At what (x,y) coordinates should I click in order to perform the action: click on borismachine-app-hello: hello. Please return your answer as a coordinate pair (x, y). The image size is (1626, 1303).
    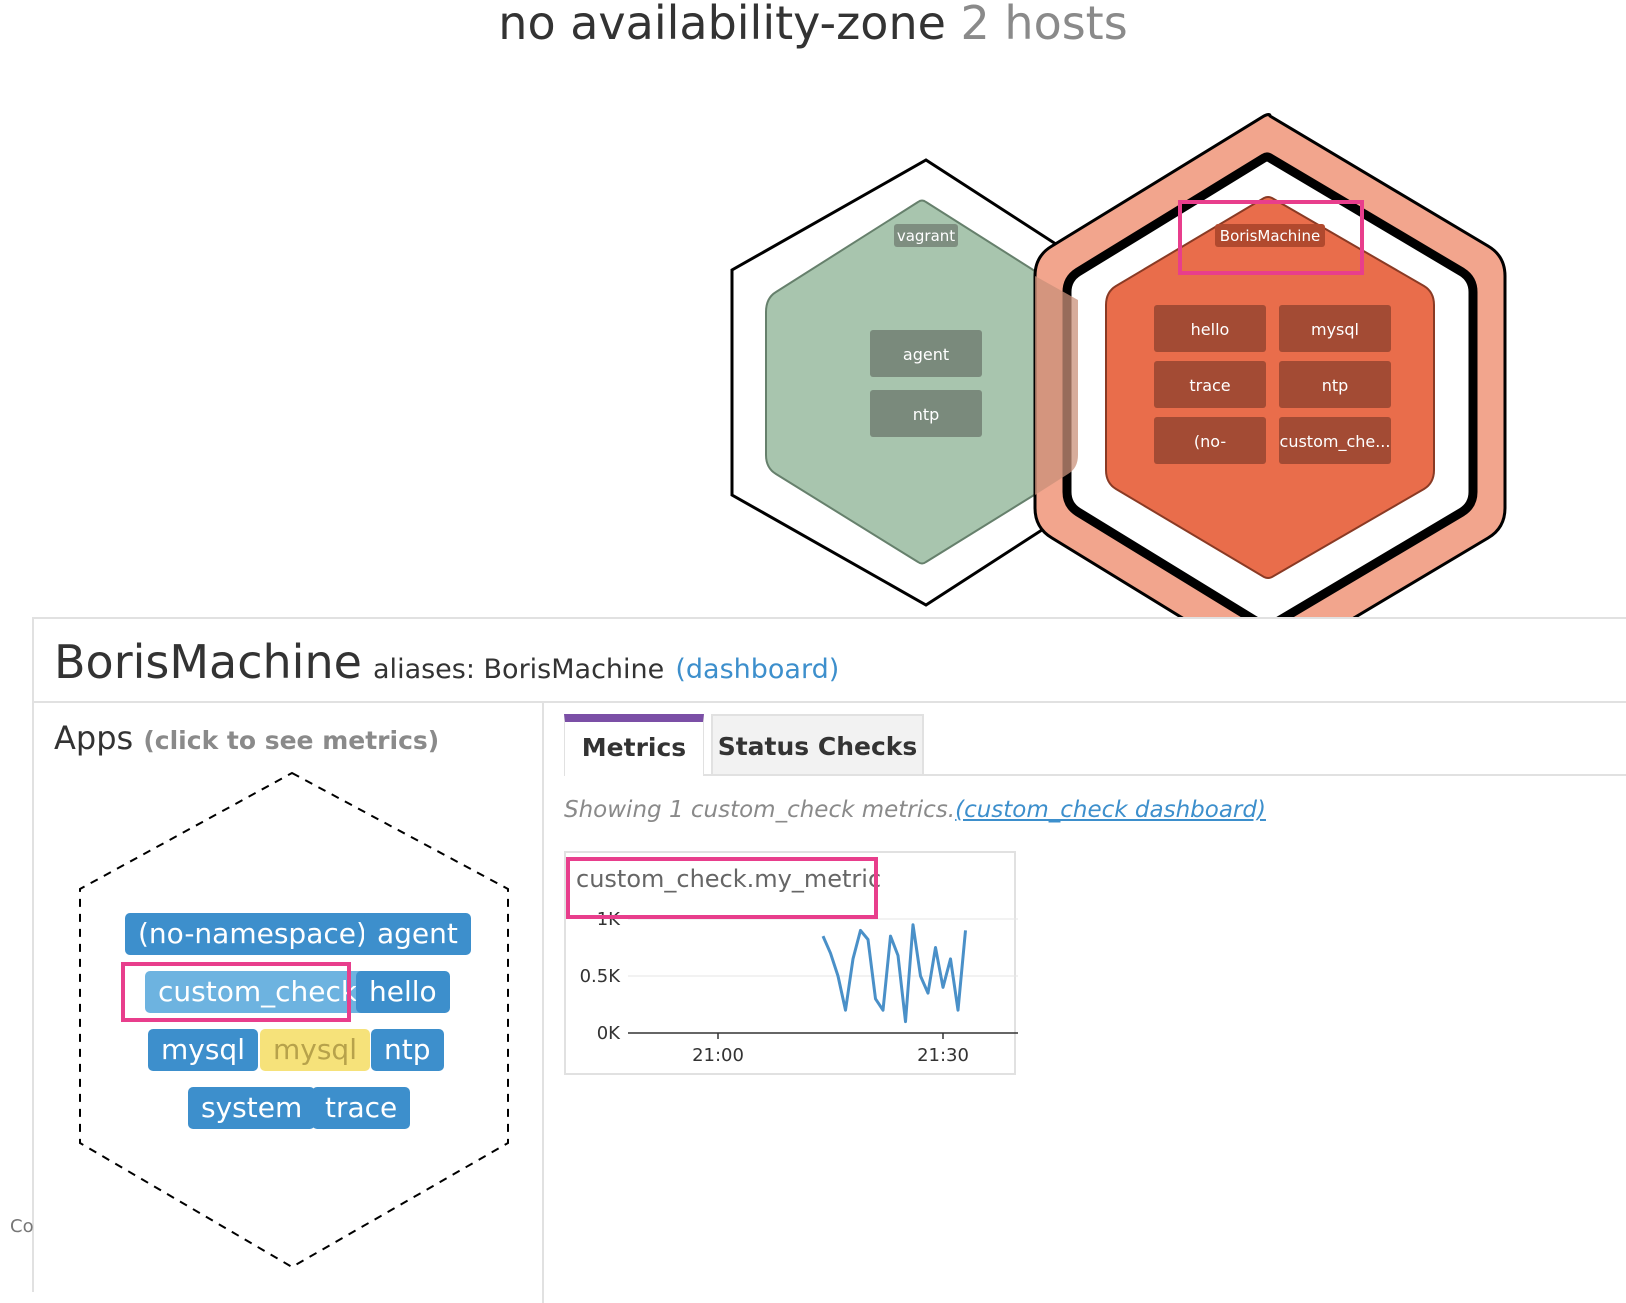
    Looking at the image, I should click on (1210, 328).